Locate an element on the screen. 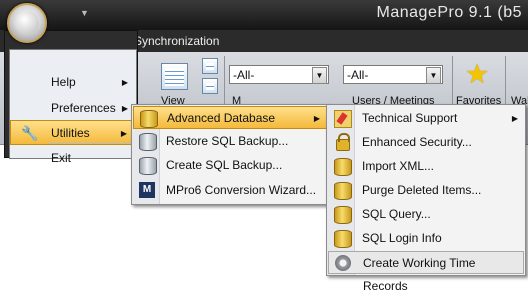  window-title: ManagePro 9.1 (b5 is located at coordinates (449, 12).